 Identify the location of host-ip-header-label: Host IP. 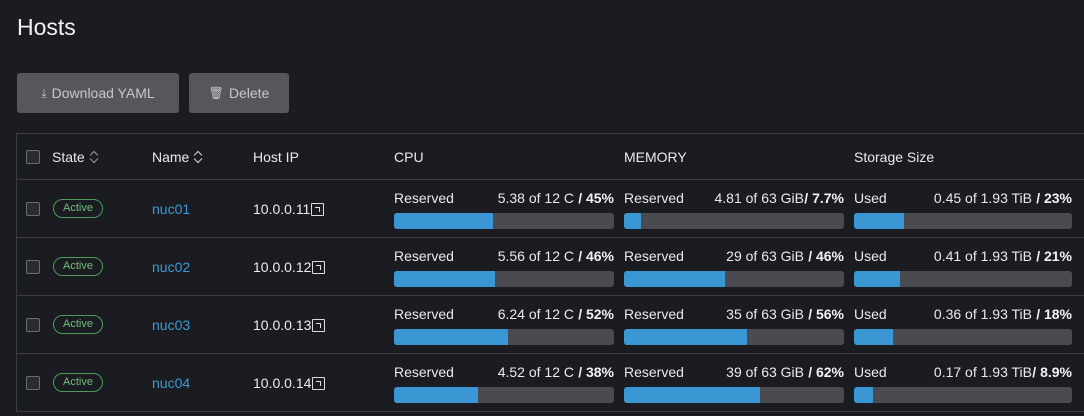
(276, 156).